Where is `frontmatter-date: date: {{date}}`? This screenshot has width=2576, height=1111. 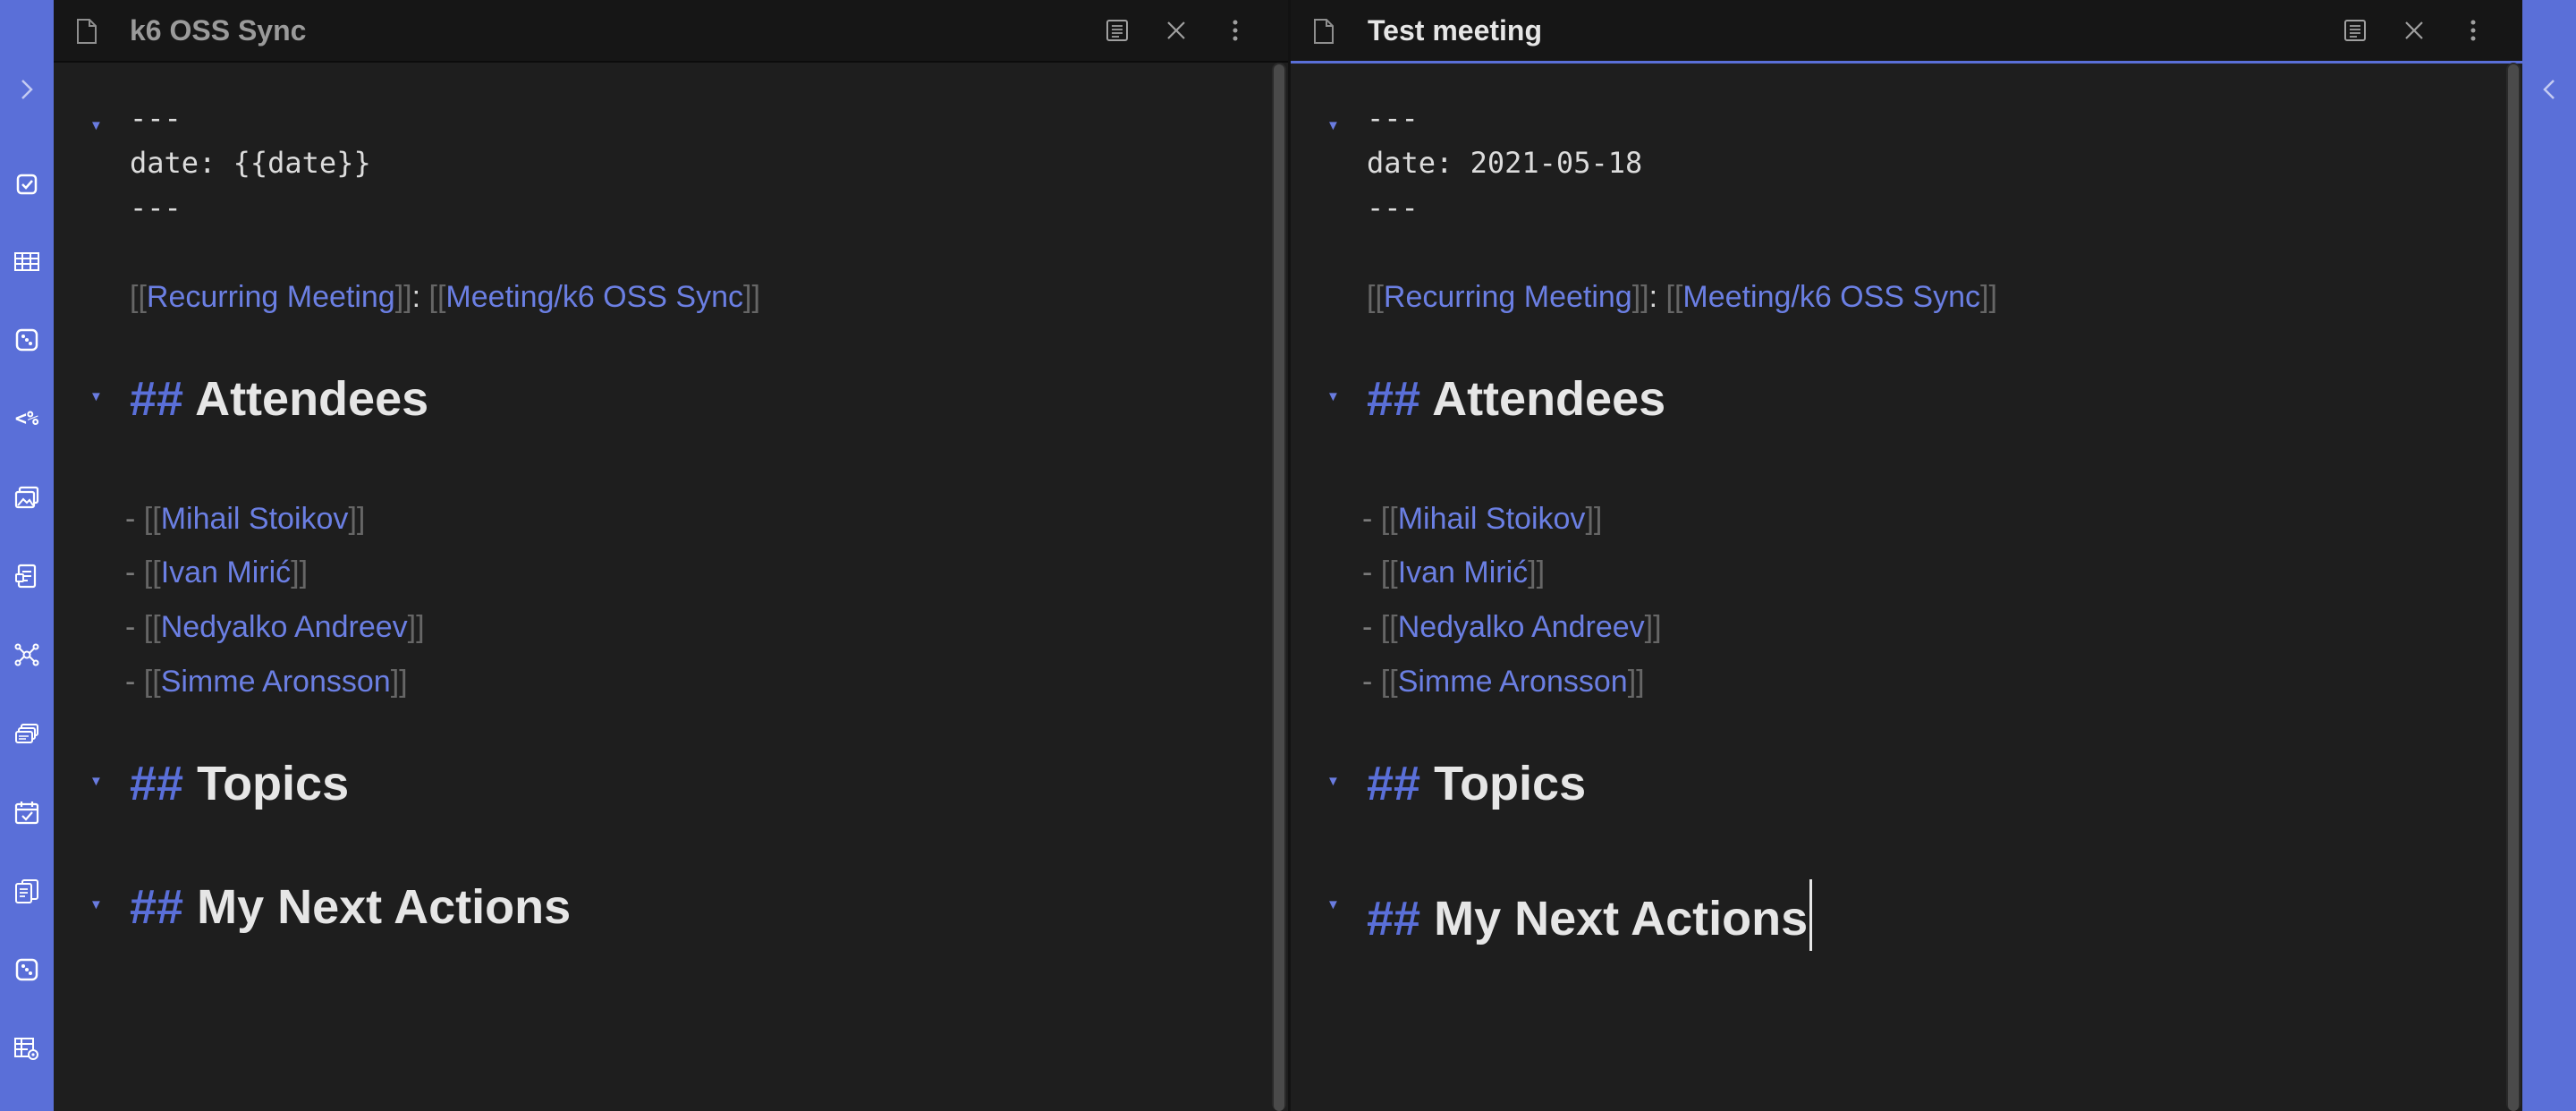 frontmatter-date: date: {{date}} is located at coordinates (250, 163).